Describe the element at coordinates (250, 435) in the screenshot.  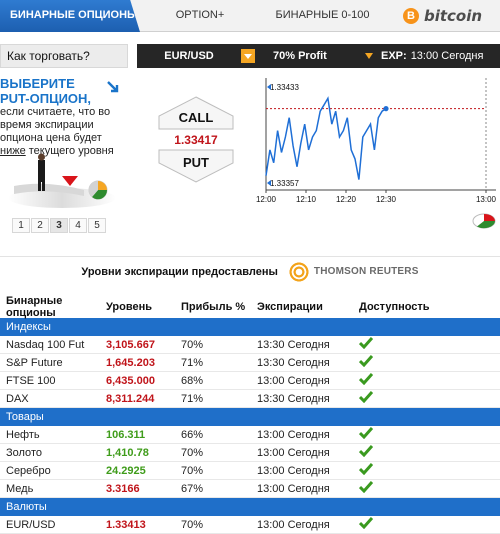
I see `table-row: Нефть 106.311 66% 13:00 Сегодня` at that location.